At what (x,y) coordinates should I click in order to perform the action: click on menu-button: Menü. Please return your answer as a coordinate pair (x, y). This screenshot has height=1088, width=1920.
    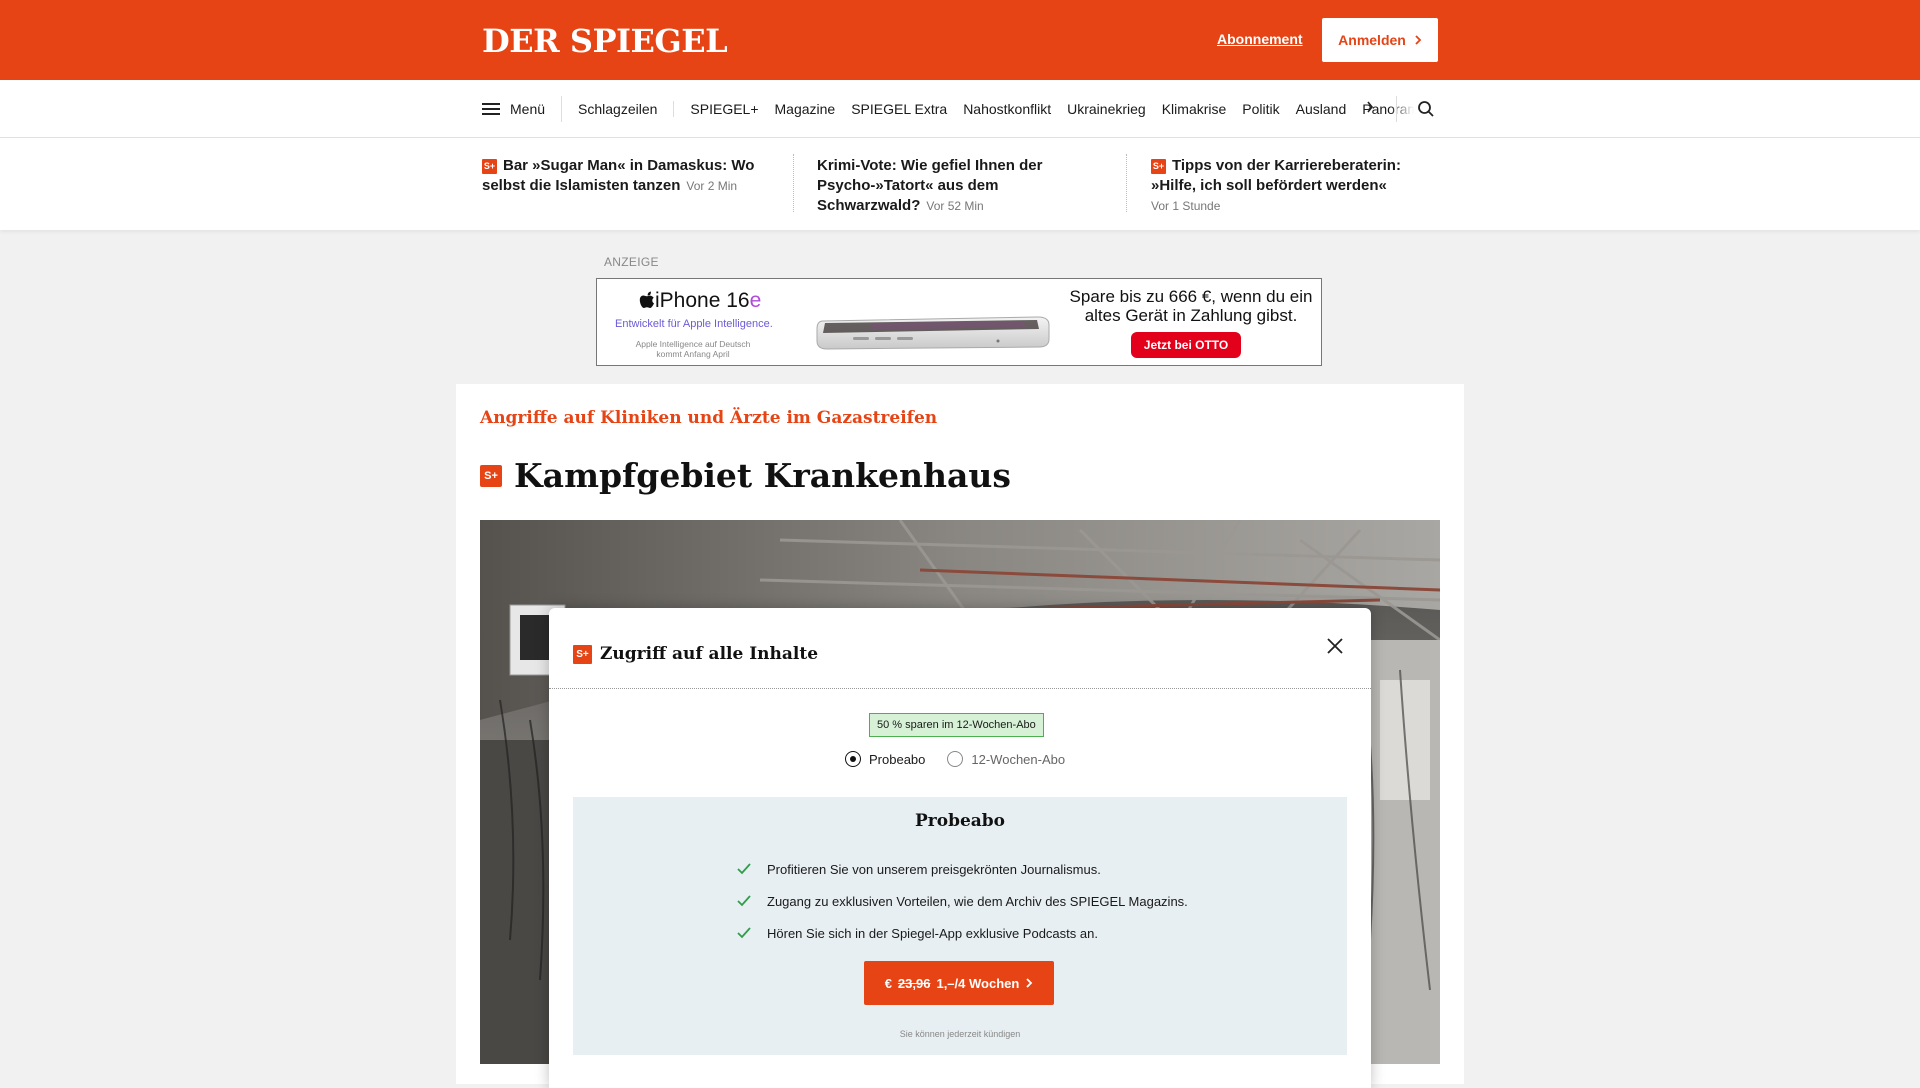
    Looking at the image, I should click on (522, 108).